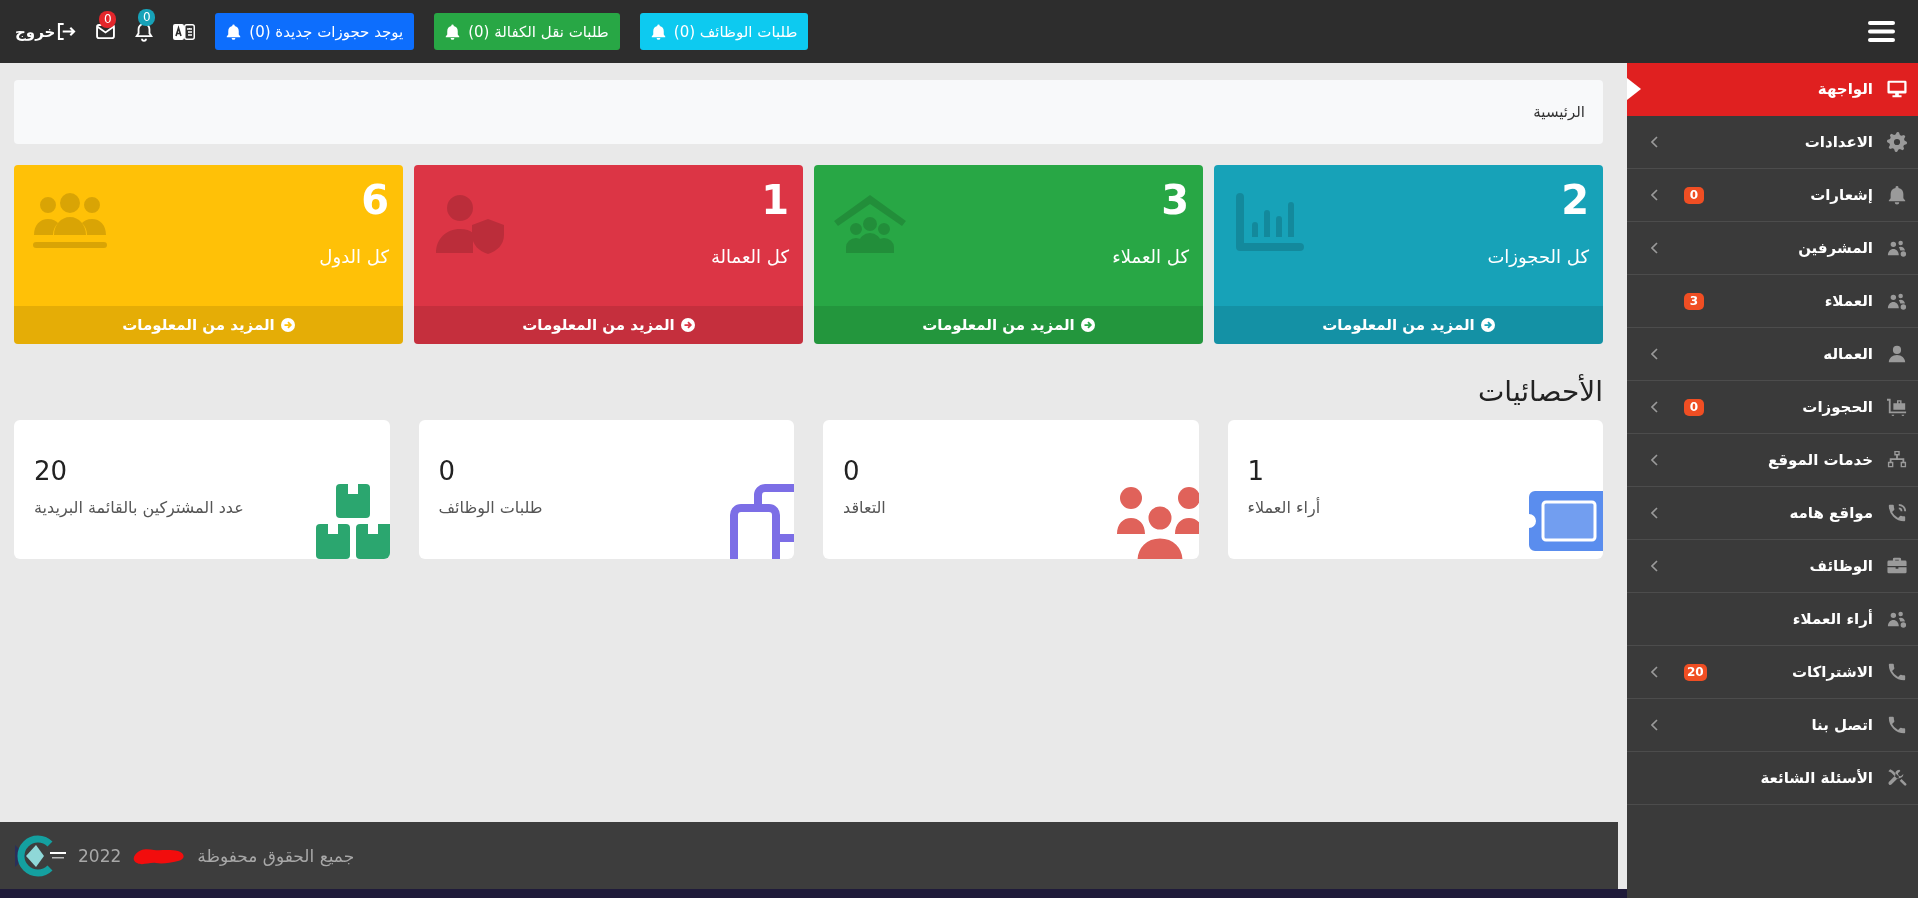 This screenshot has width=1918, height=898. Describe the element at coordinates (147, 17) in the screenshot. I see `notification-badge: 0` at that location.